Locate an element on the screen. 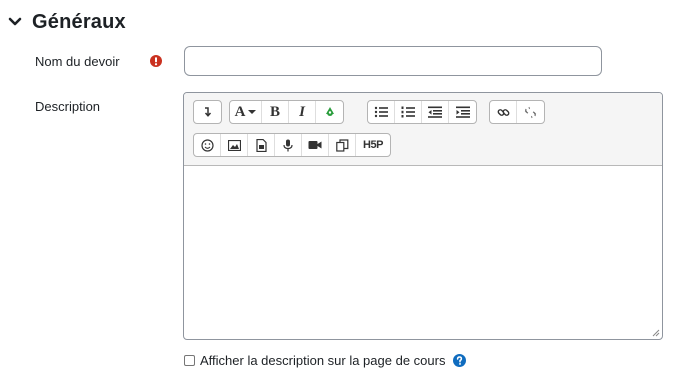 This screenshot has height=371, width=675. show-description-checkbox is located at coordinates (189, 360).